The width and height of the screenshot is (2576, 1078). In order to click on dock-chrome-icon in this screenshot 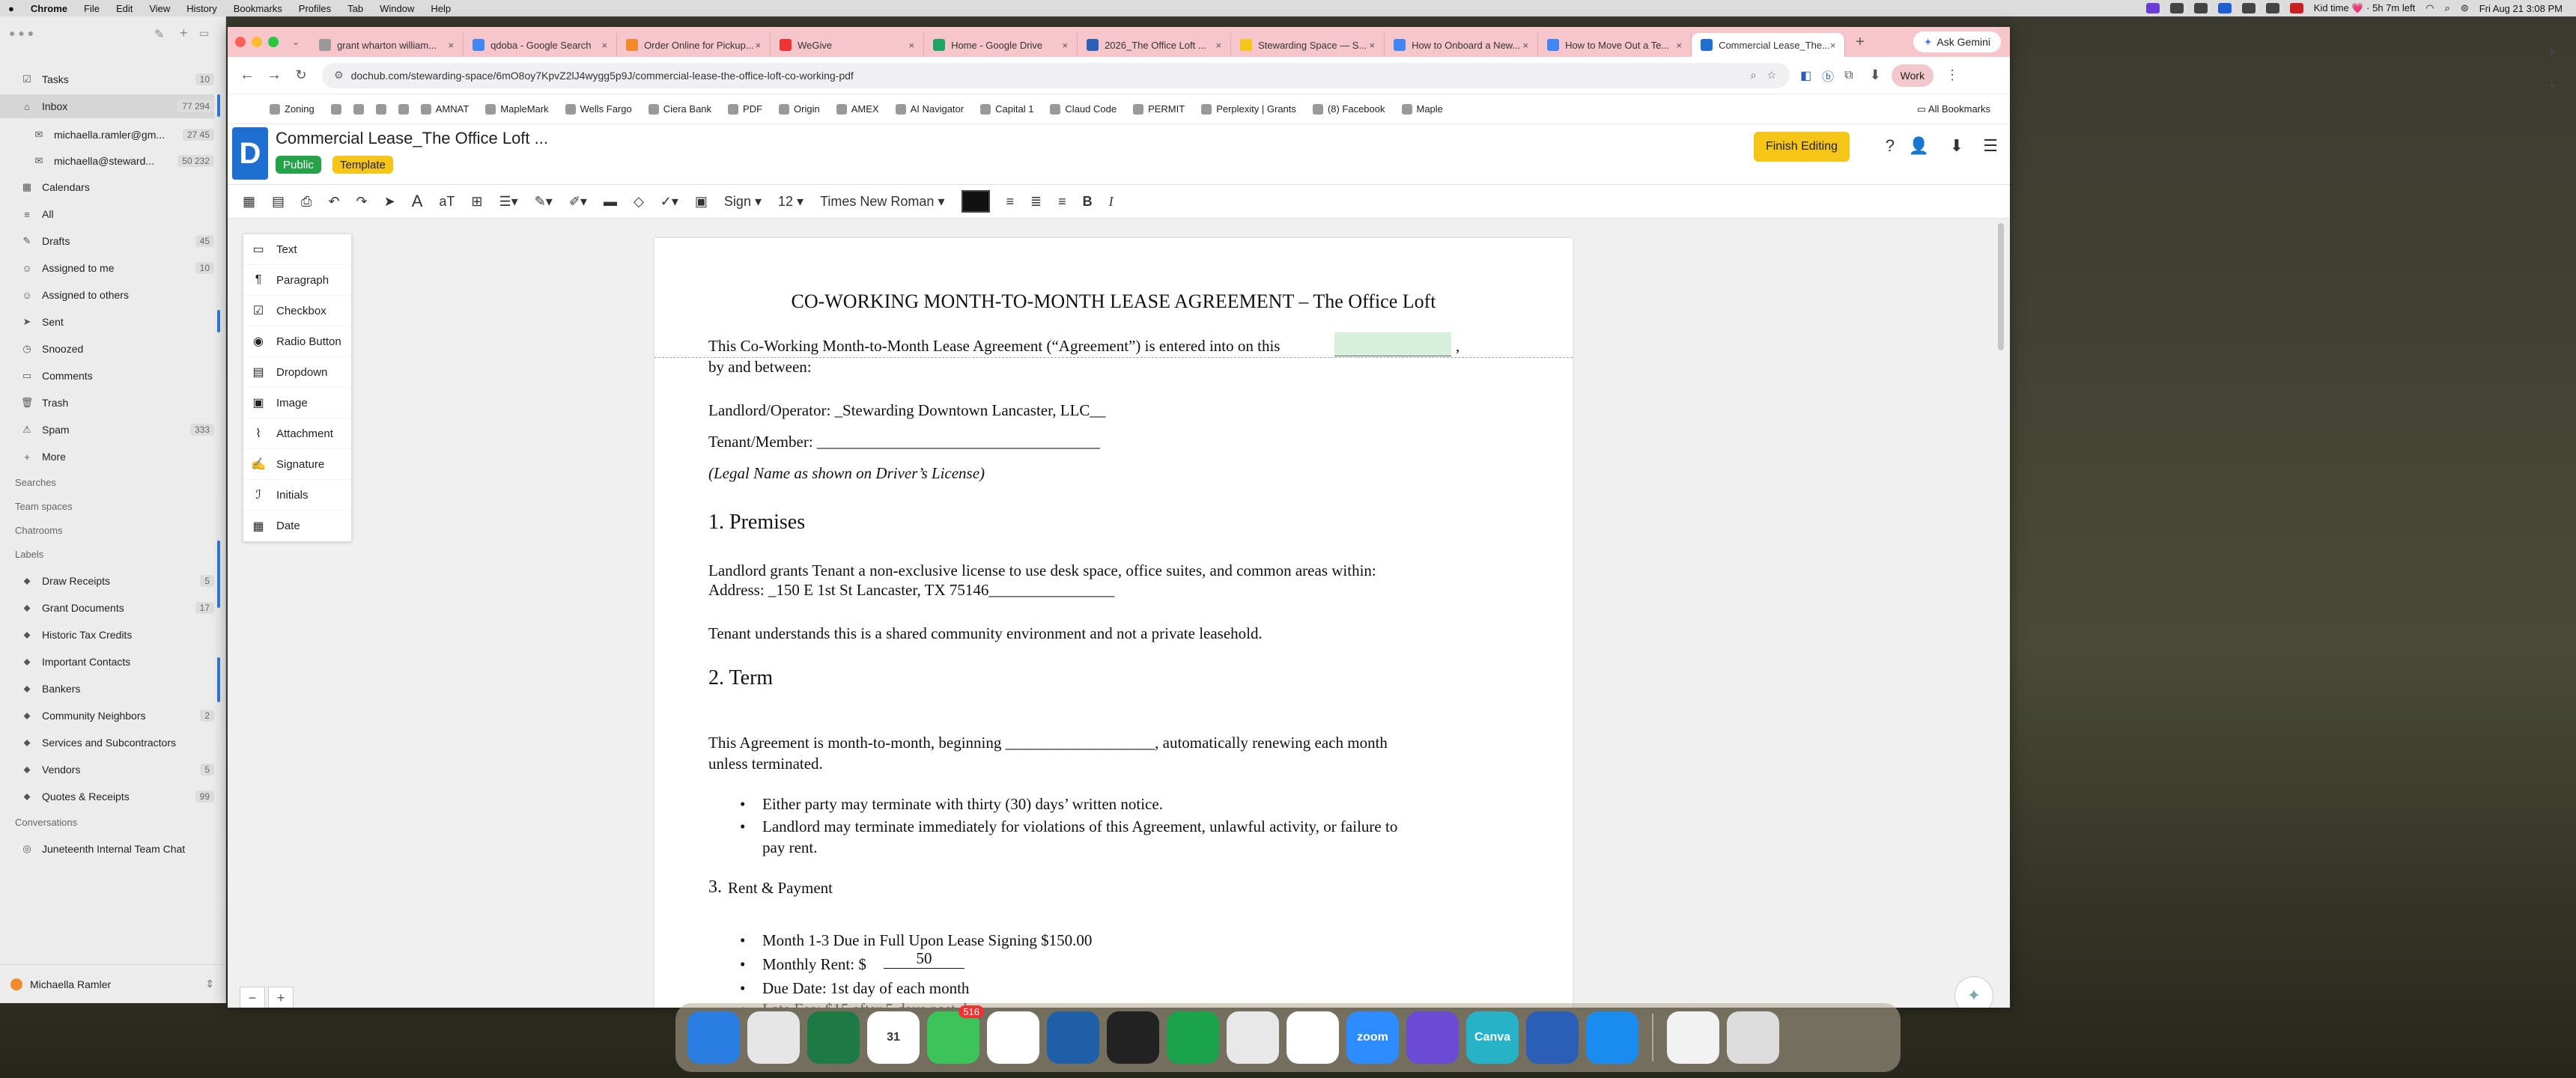, I will do `click(1253, 1037)`.